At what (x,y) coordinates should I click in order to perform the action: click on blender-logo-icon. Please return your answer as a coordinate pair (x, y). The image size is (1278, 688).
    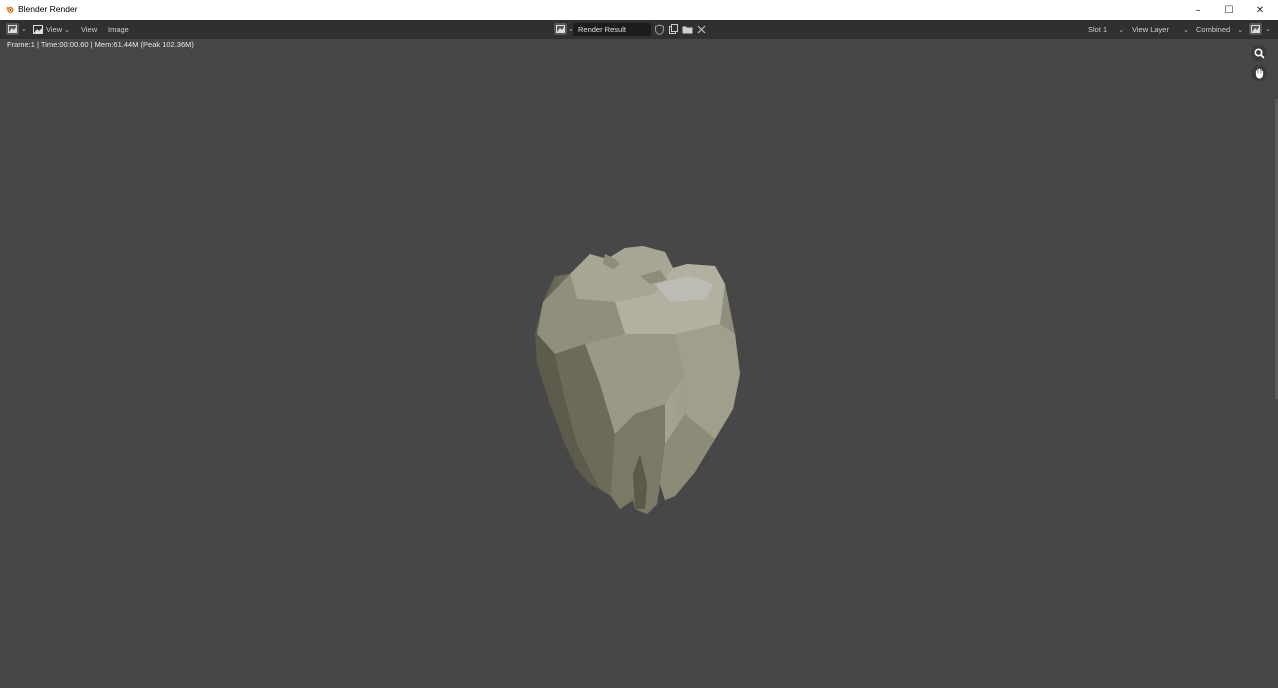
    Looking at the image, I should click on (9, 10).